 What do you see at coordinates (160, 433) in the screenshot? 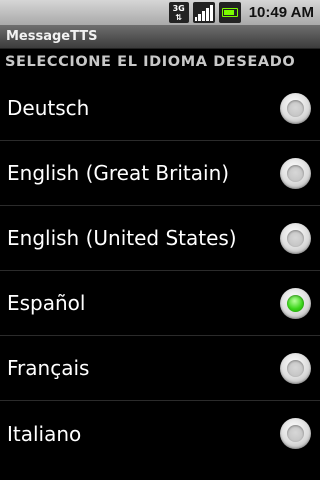
I see `language-item-italiano: Italiano` at bounding box center [160, 433].